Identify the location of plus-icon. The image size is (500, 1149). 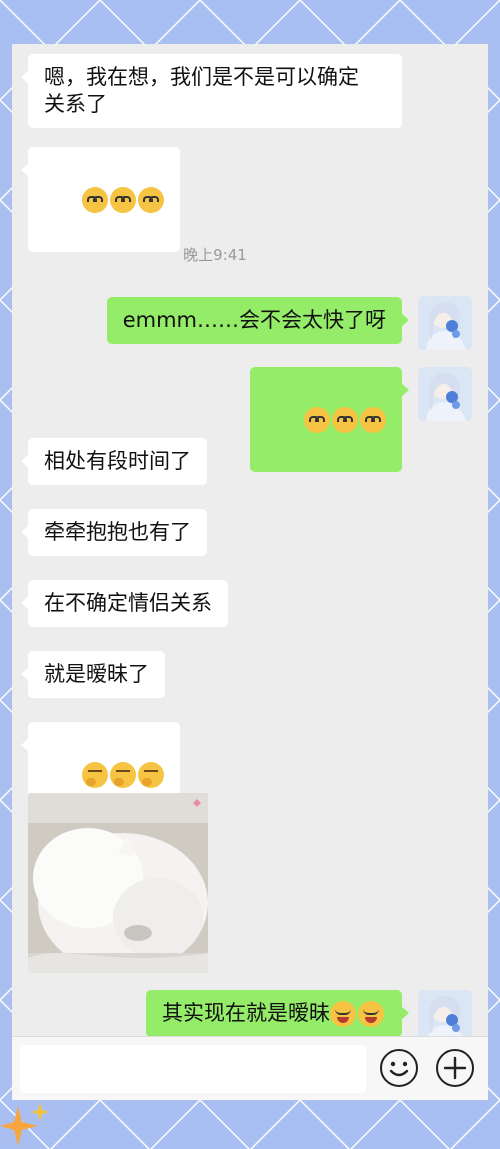
(455, 1068).